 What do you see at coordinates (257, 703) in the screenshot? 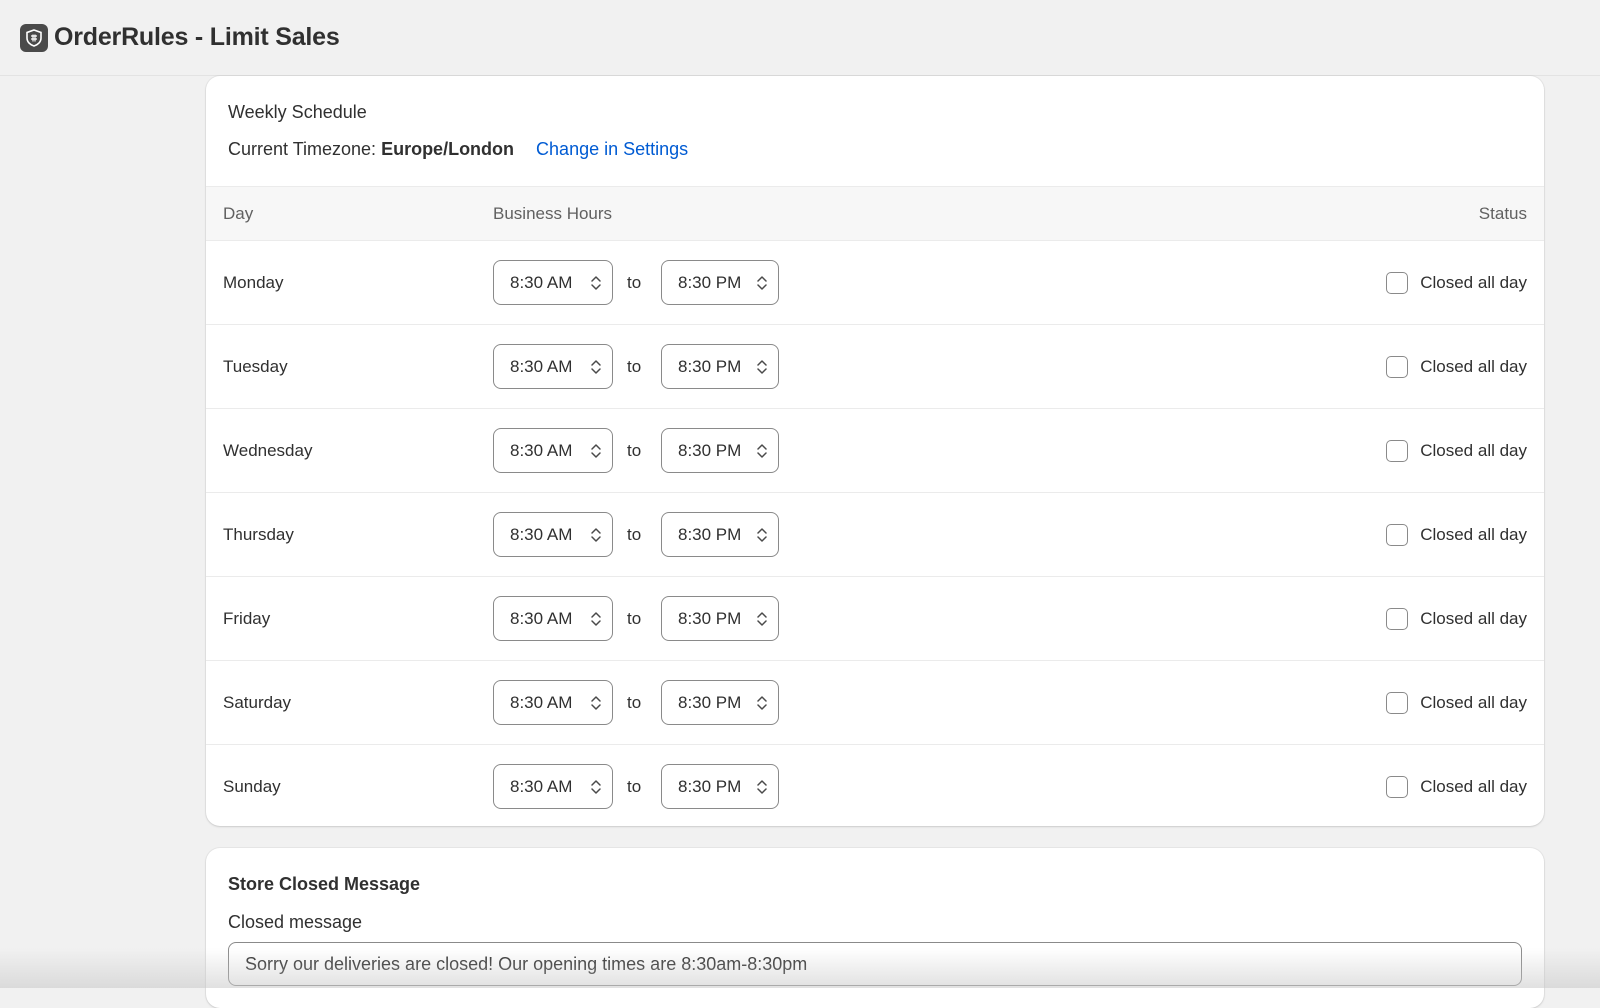
I see `day-name: Saturday` at bounding box center [257, 703].